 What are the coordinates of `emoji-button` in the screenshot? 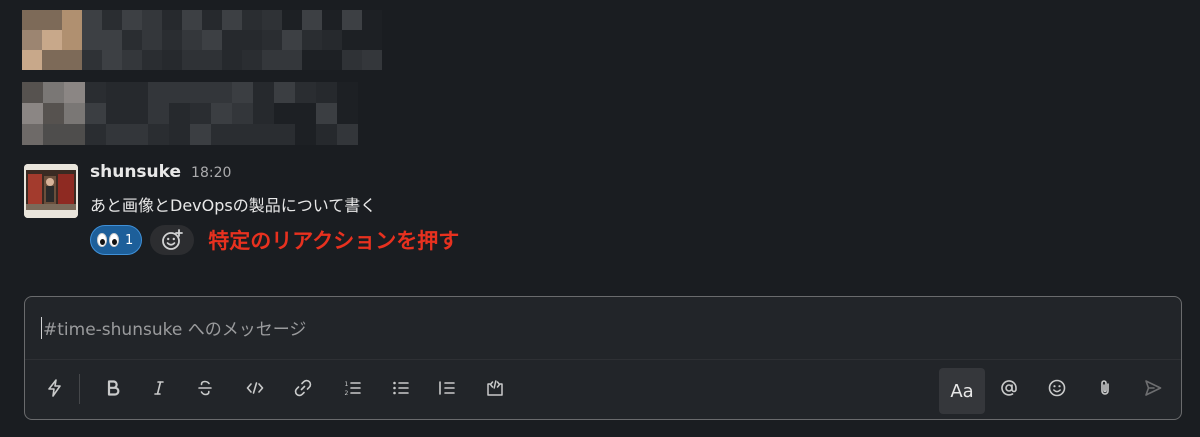 It's located at (1057, 388).